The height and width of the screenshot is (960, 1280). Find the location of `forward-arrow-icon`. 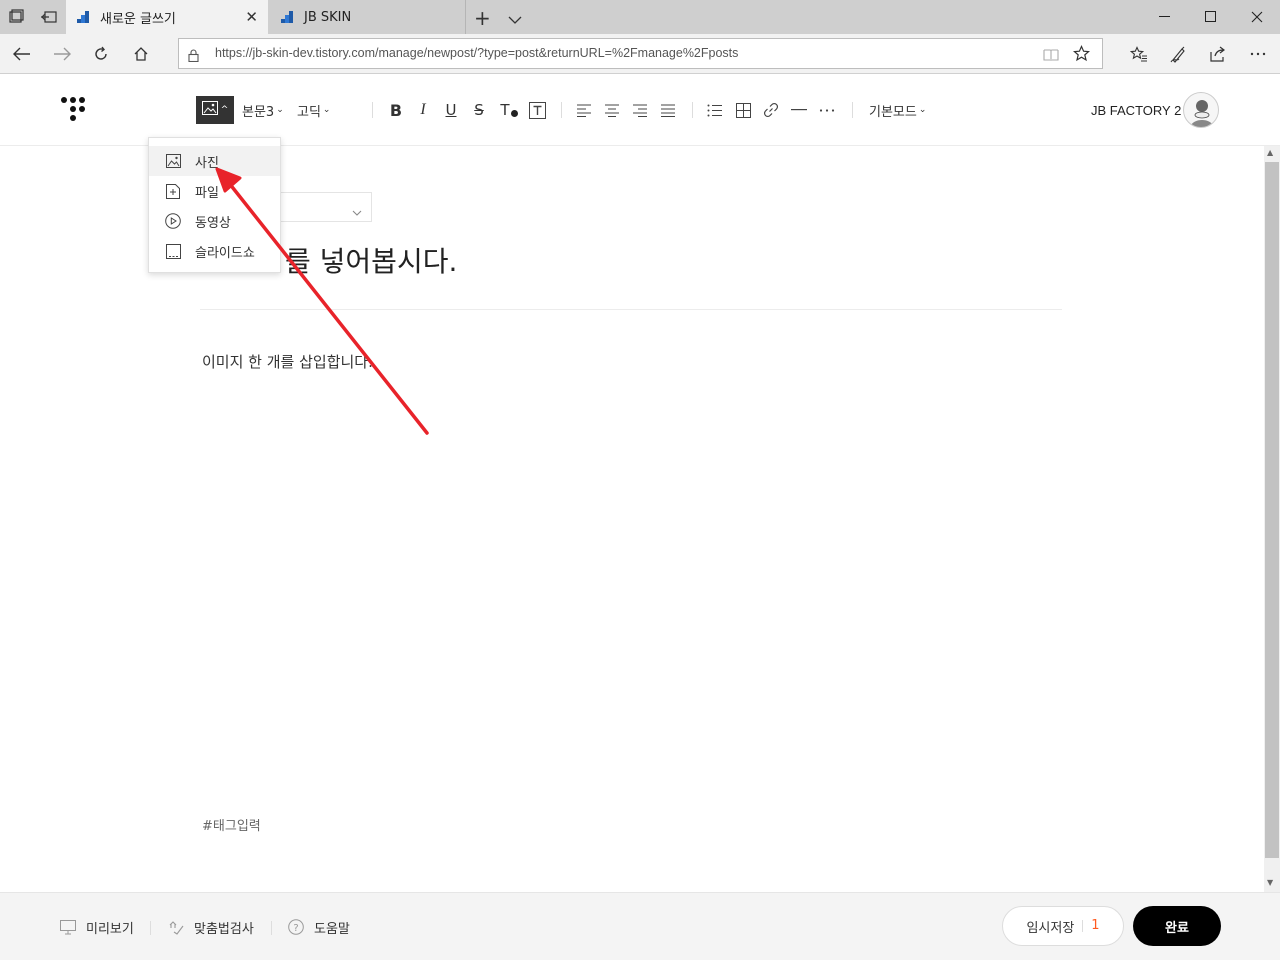

forward-arrow-icon is located at coordinates (62, 54).